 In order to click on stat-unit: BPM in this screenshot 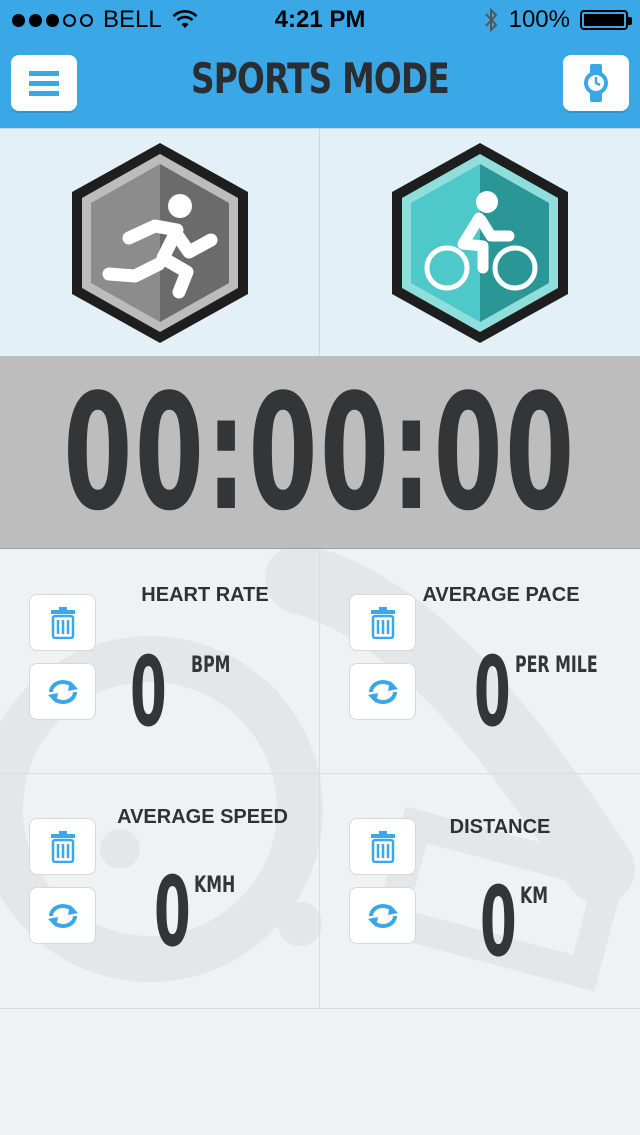, I will do `click(211, 665)`.